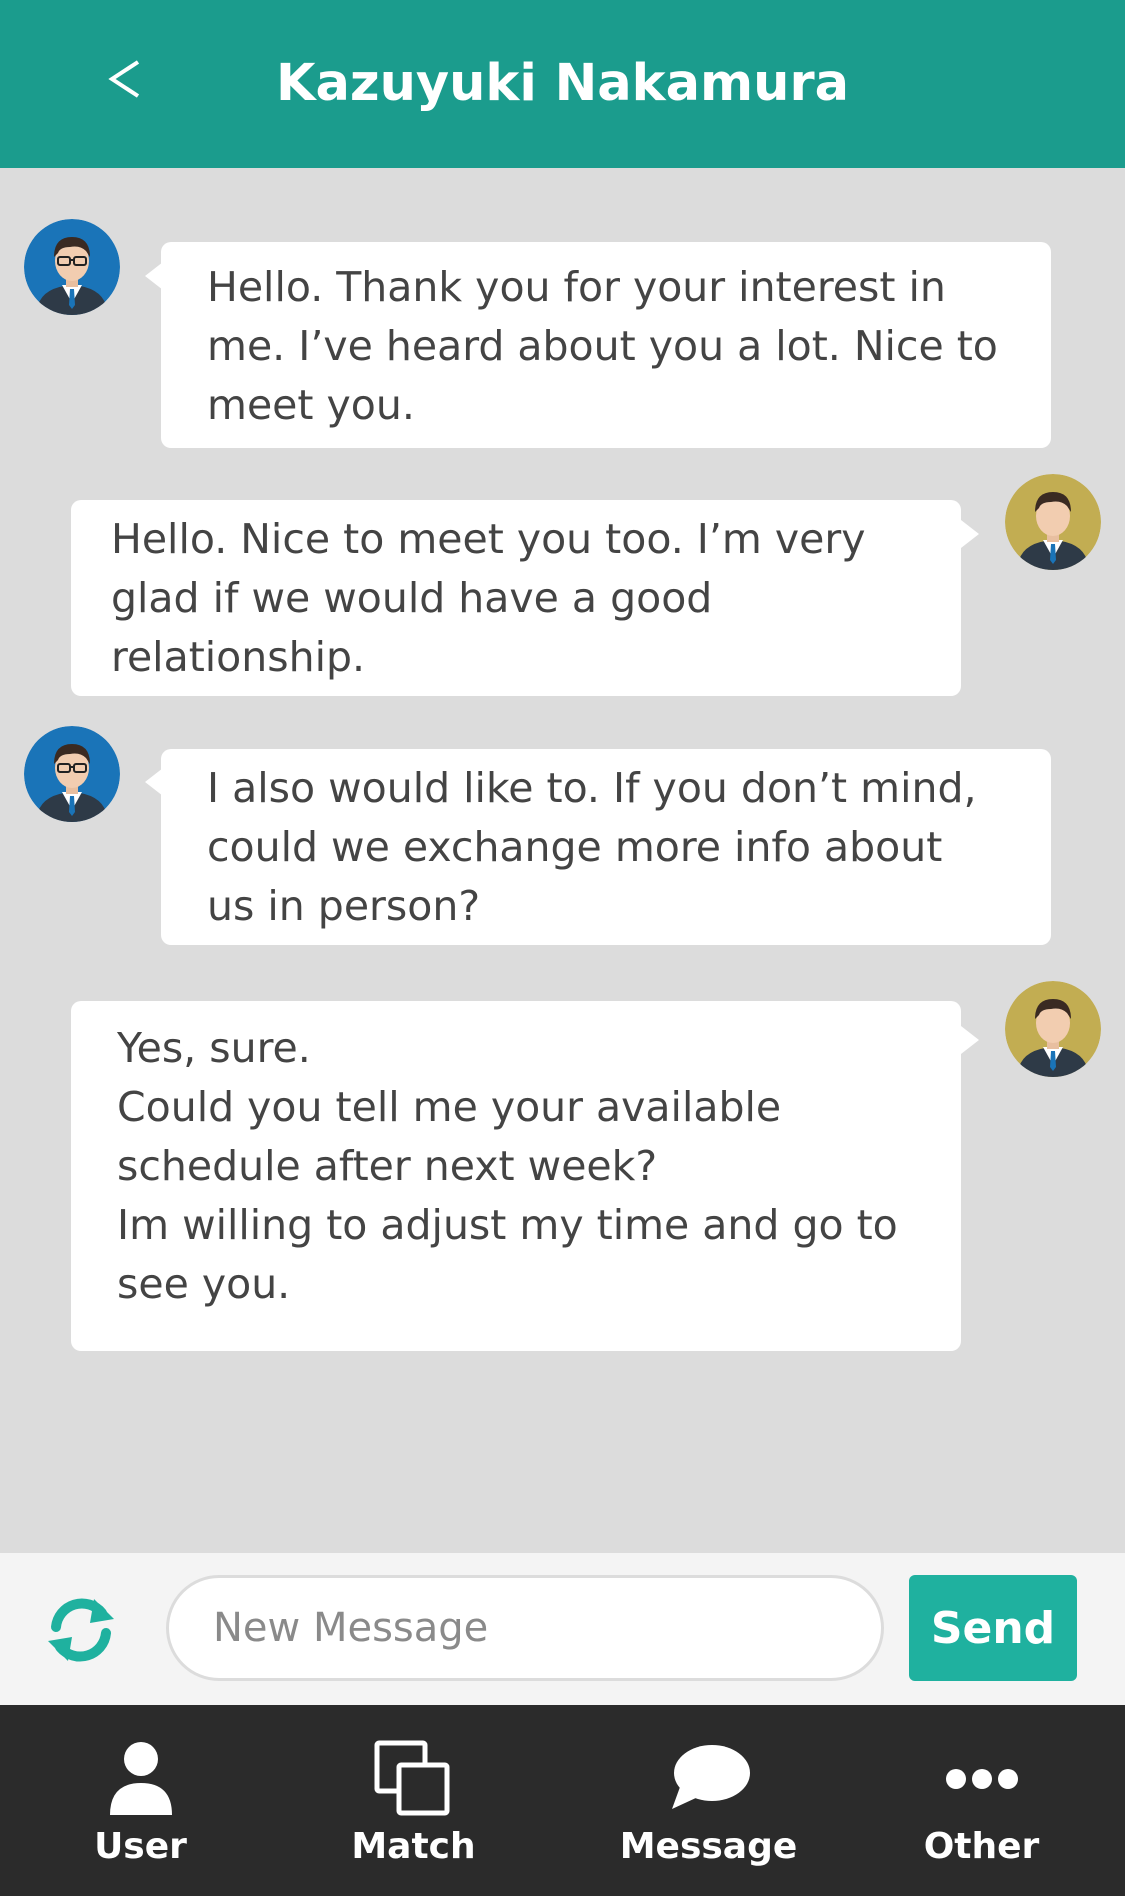 The image size is (1125, 1896). I want to click on tab-match: Match, so click(413, 1800).